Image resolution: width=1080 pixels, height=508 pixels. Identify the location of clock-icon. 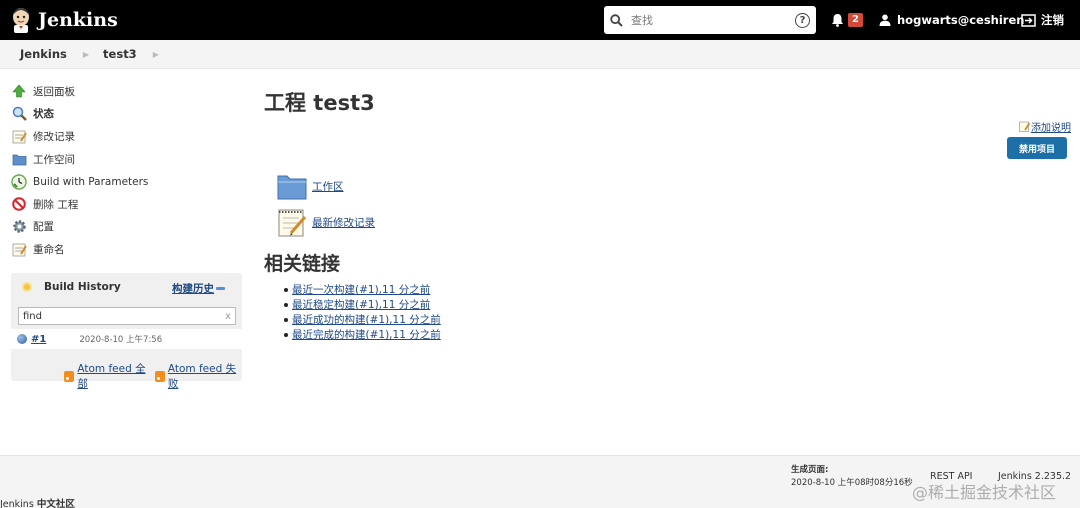
(19, 181).